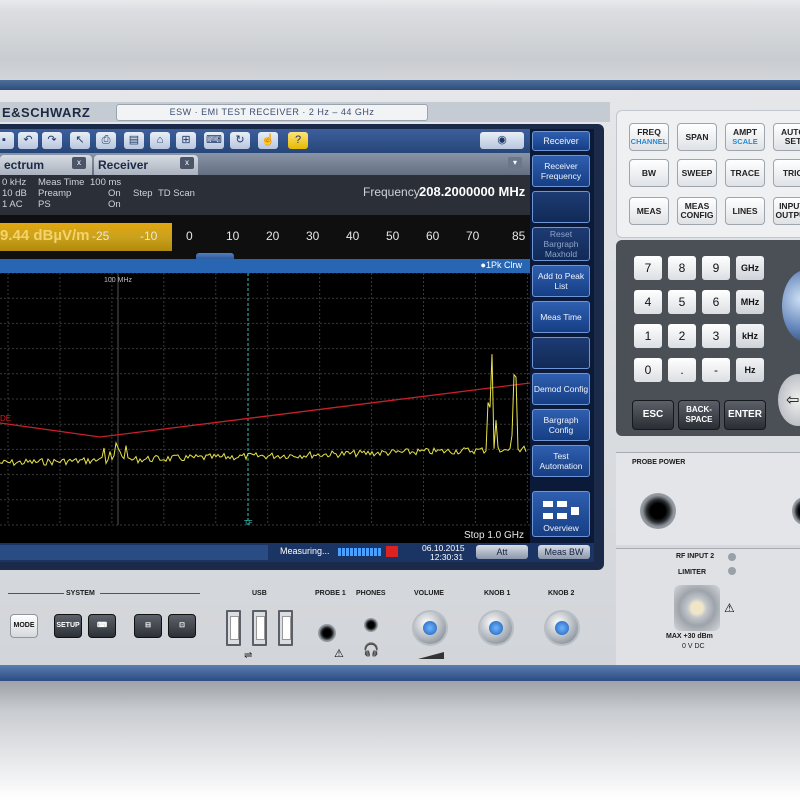 The width and height of the screenshot is (800, 800). Describe the element at coordinates (502, 140) in the screenshot. I see `screenshot-icon: ◉` at that location.